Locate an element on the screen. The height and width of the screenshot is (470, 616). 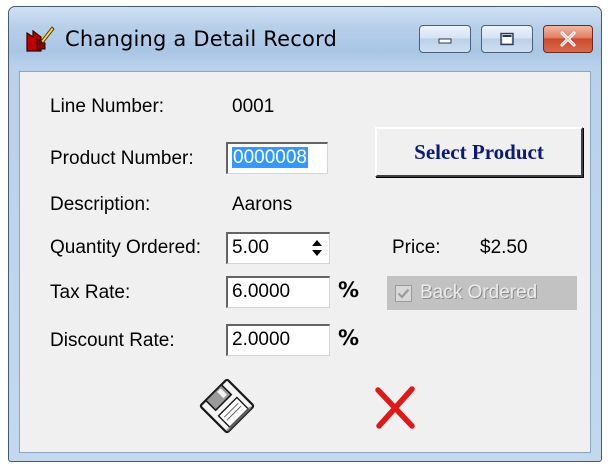
product-number-input: 0000008 is located at coordinates (277, 158).